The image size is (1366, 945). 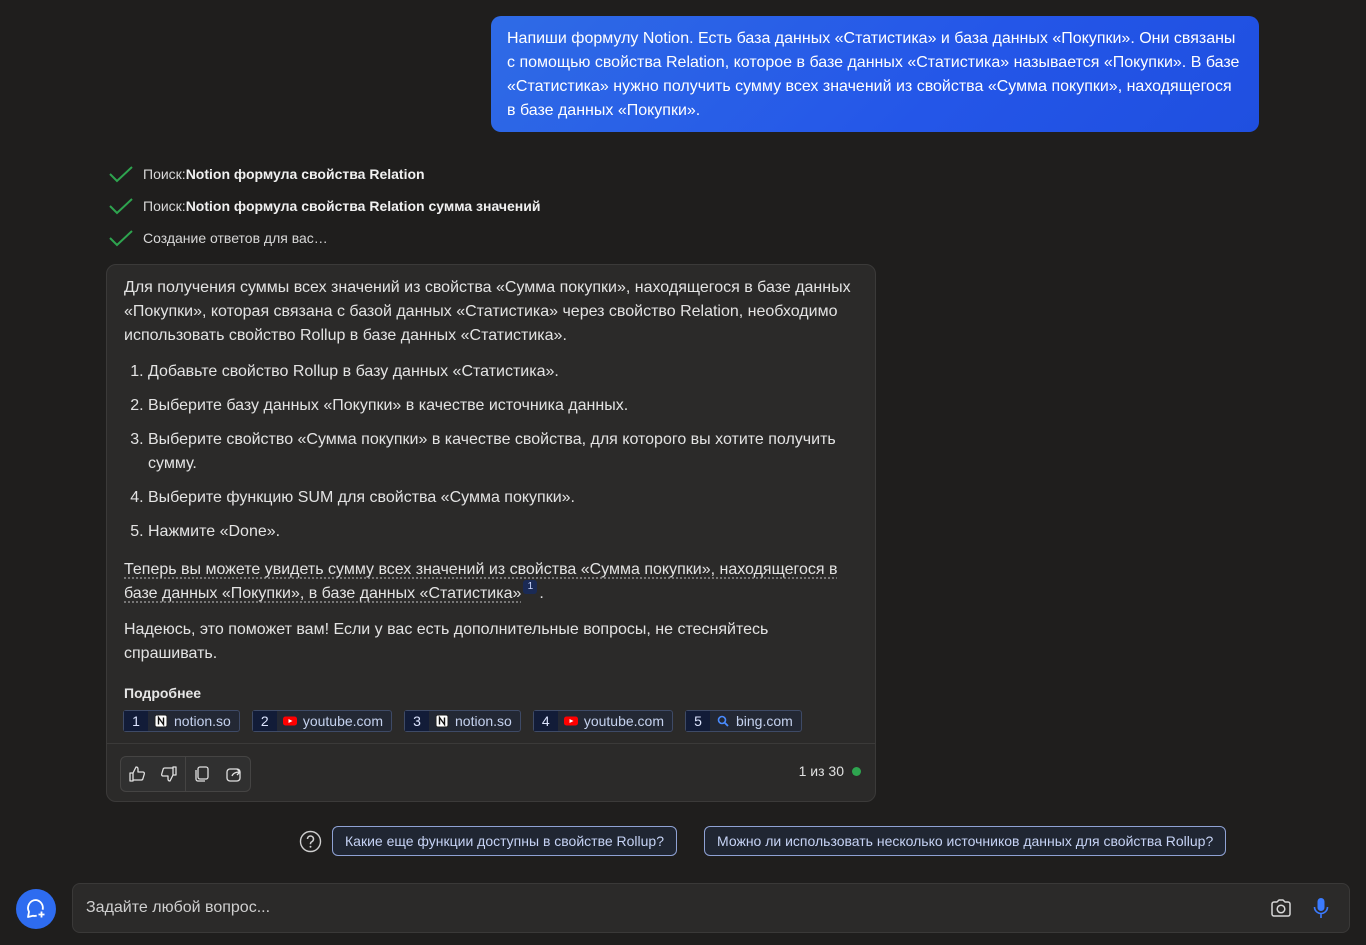 I want to click on more-title: Подробнее, so click(x=163, y=693).